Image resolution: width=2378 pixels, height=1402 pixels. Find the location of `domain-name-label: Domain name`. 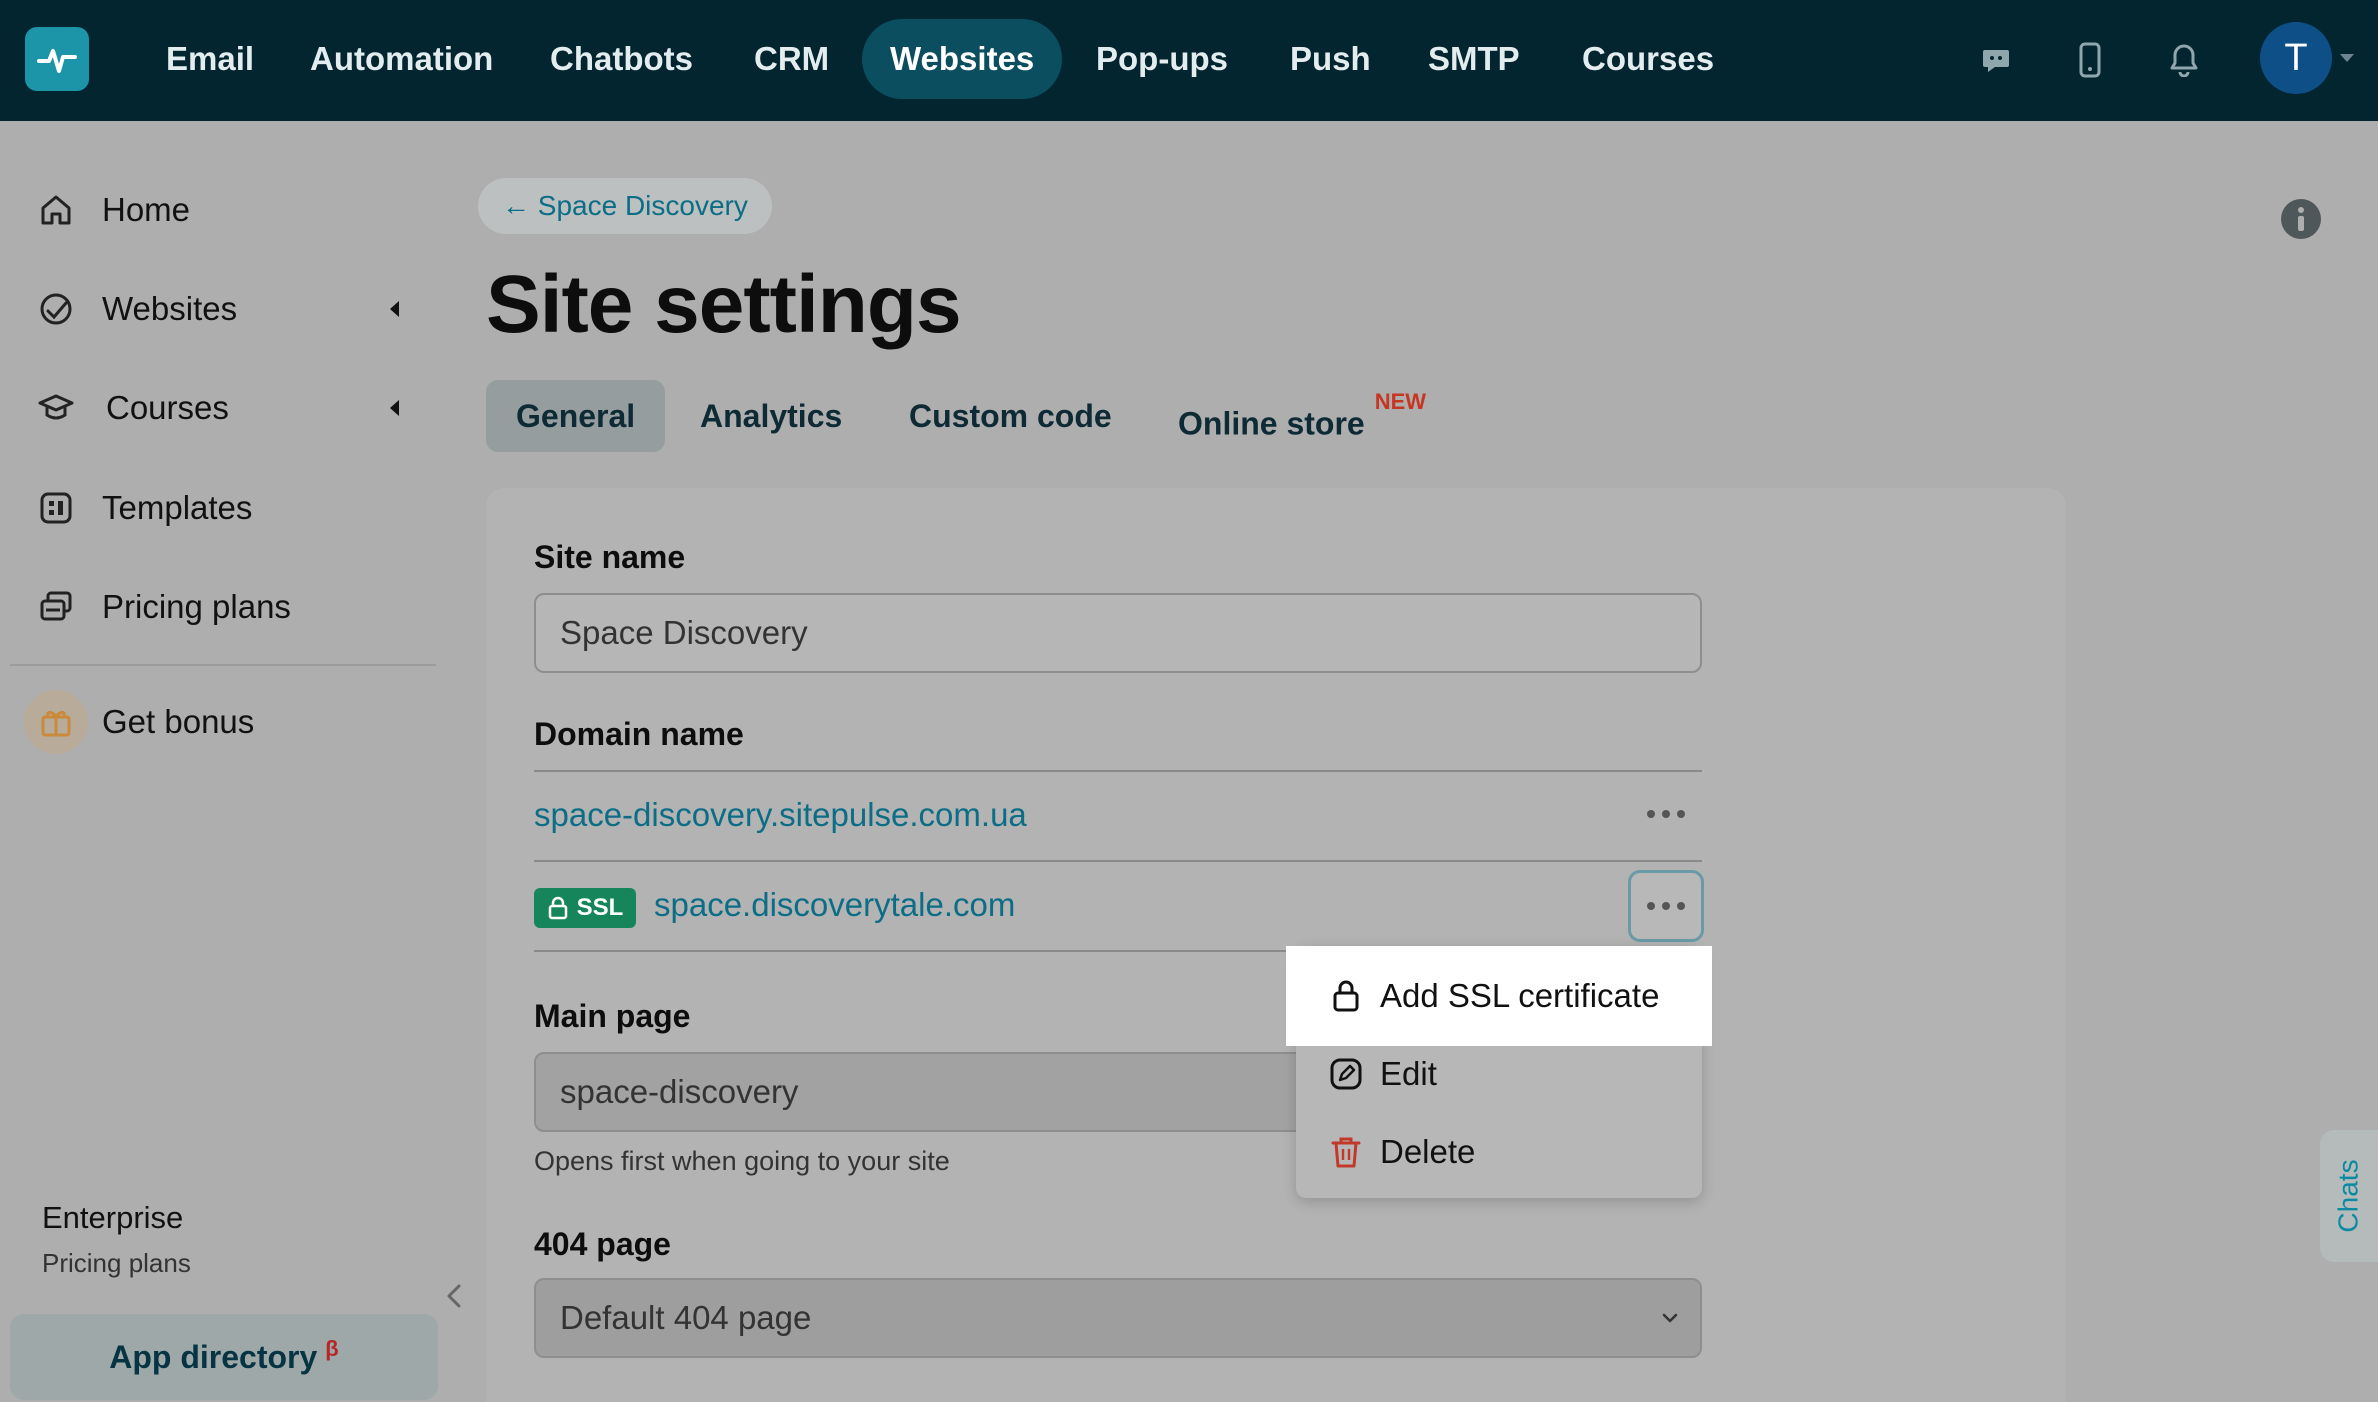

domain-name-label: Domain name is located at coordinates (639, 734).